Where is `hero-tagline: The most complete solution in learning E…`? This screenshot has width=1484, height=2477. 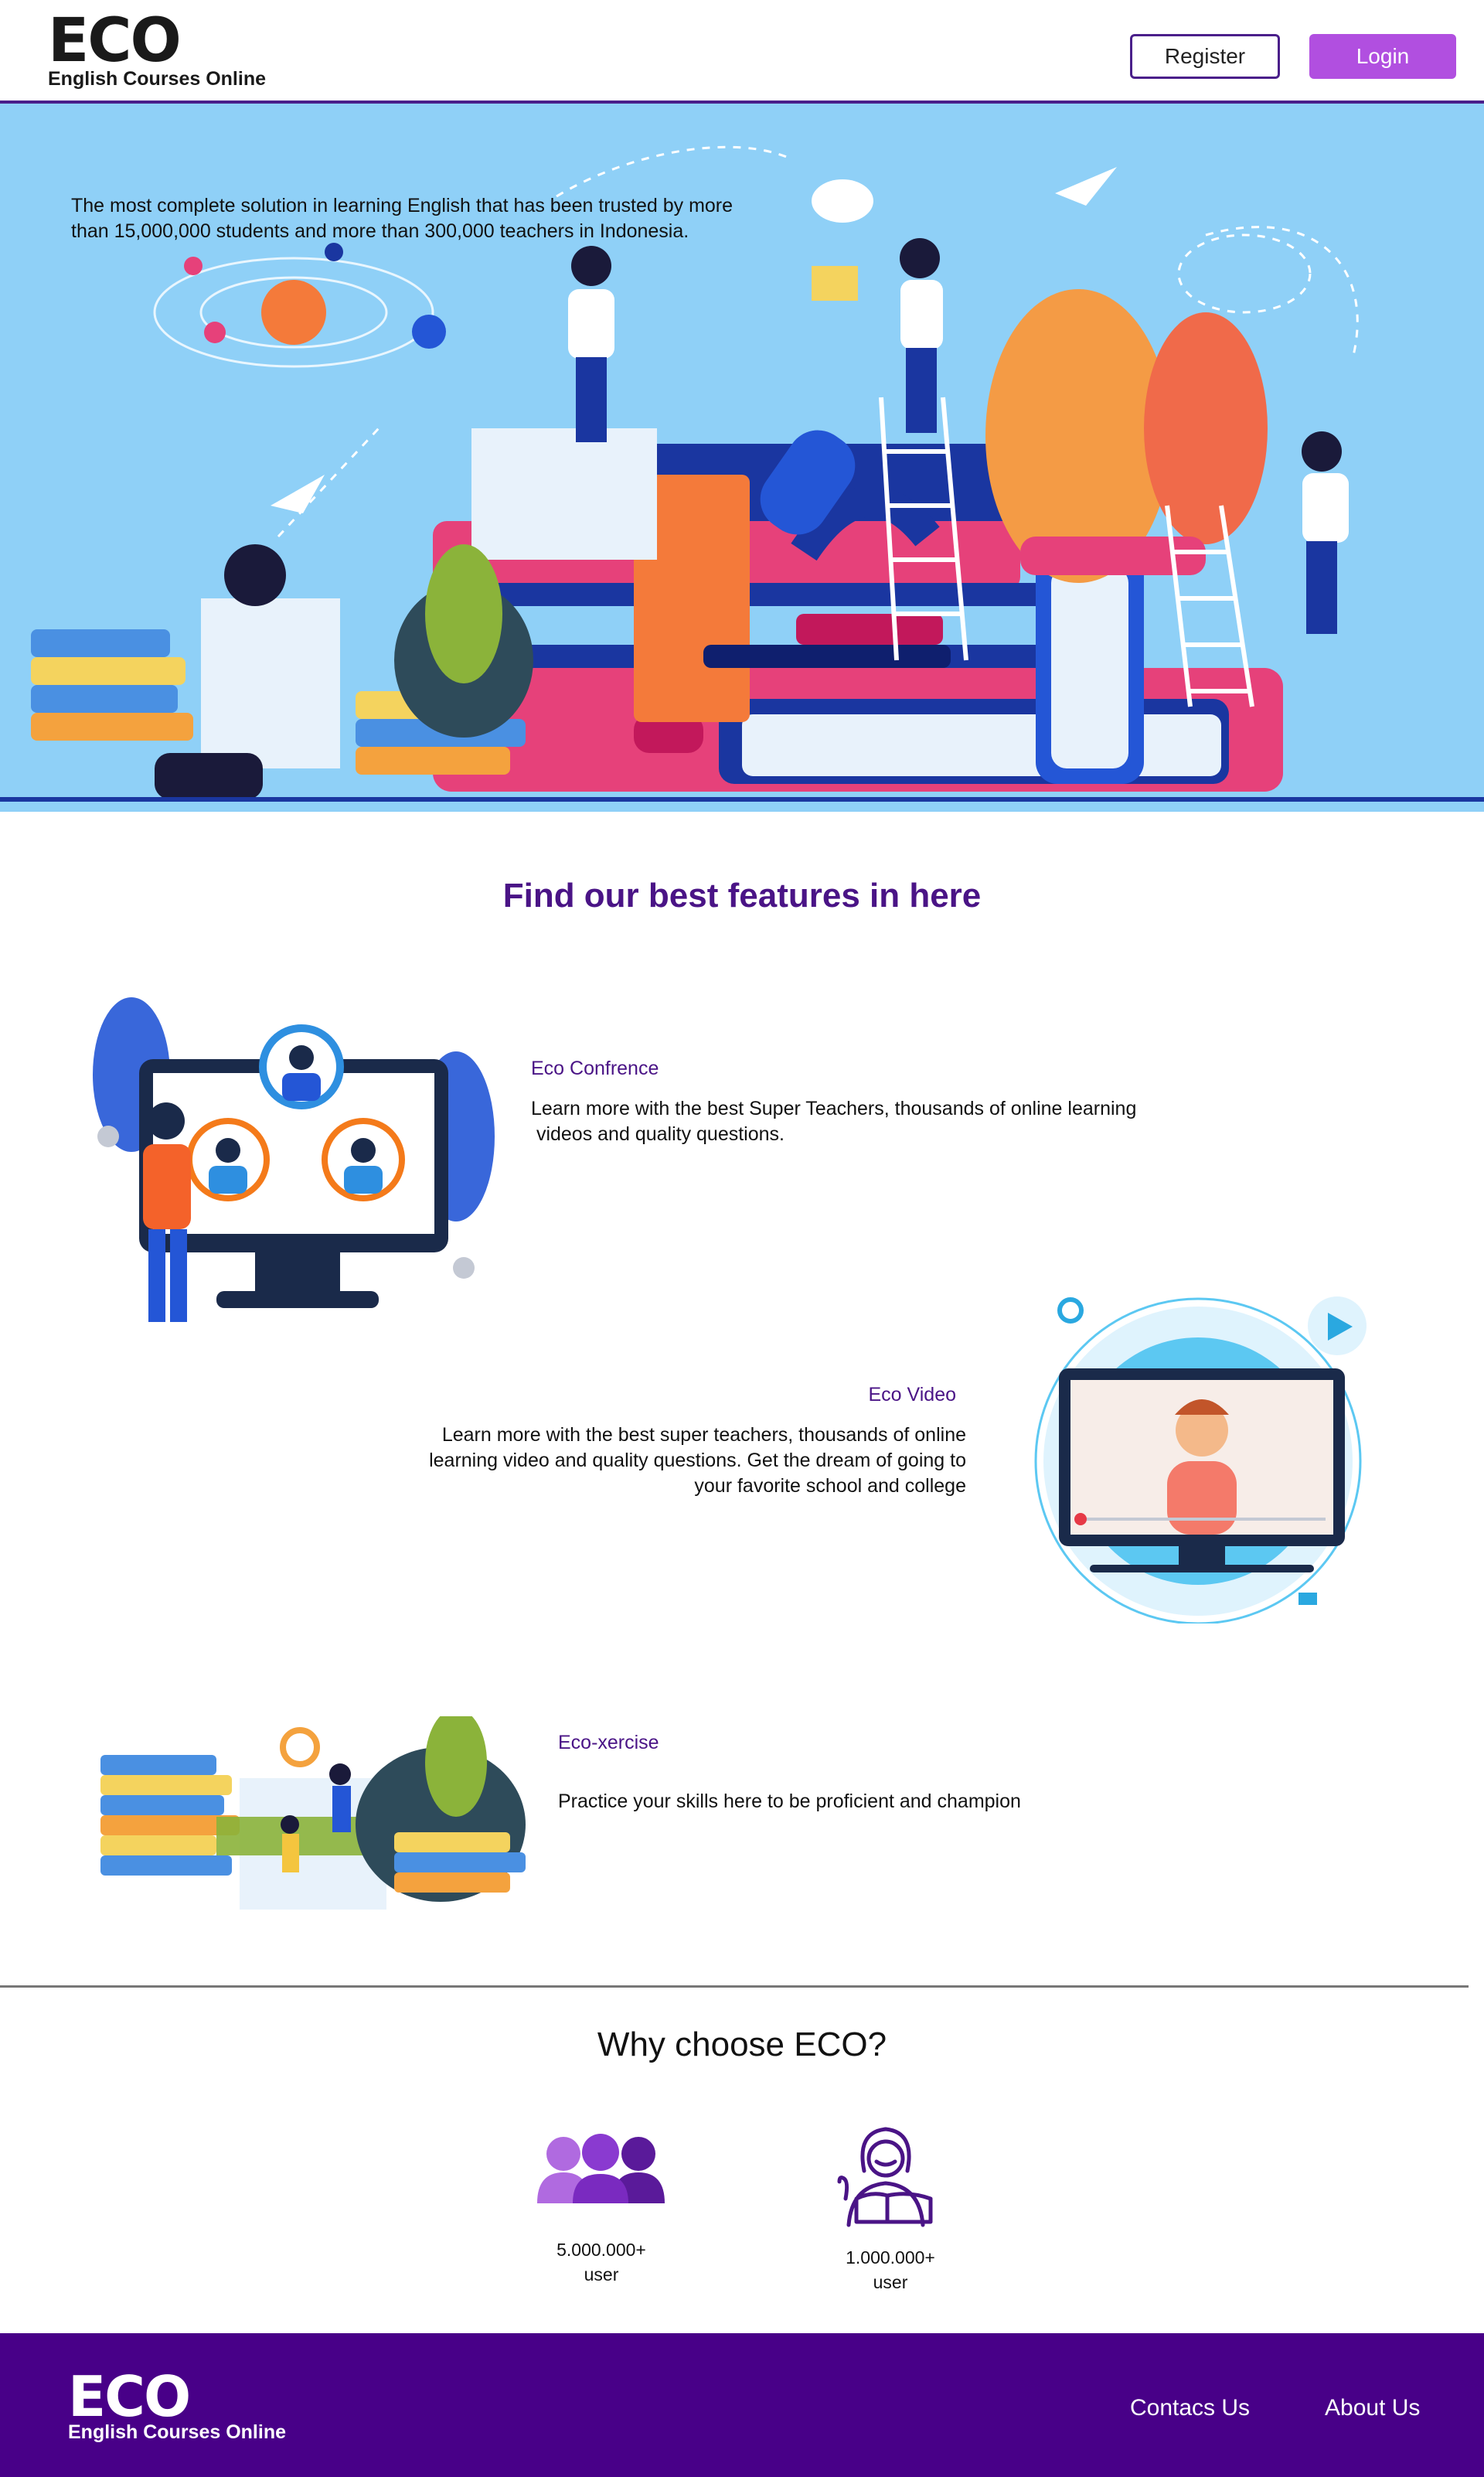 hero-tagline: The most complete solution in learning E… is located at coordinates (450, 218).